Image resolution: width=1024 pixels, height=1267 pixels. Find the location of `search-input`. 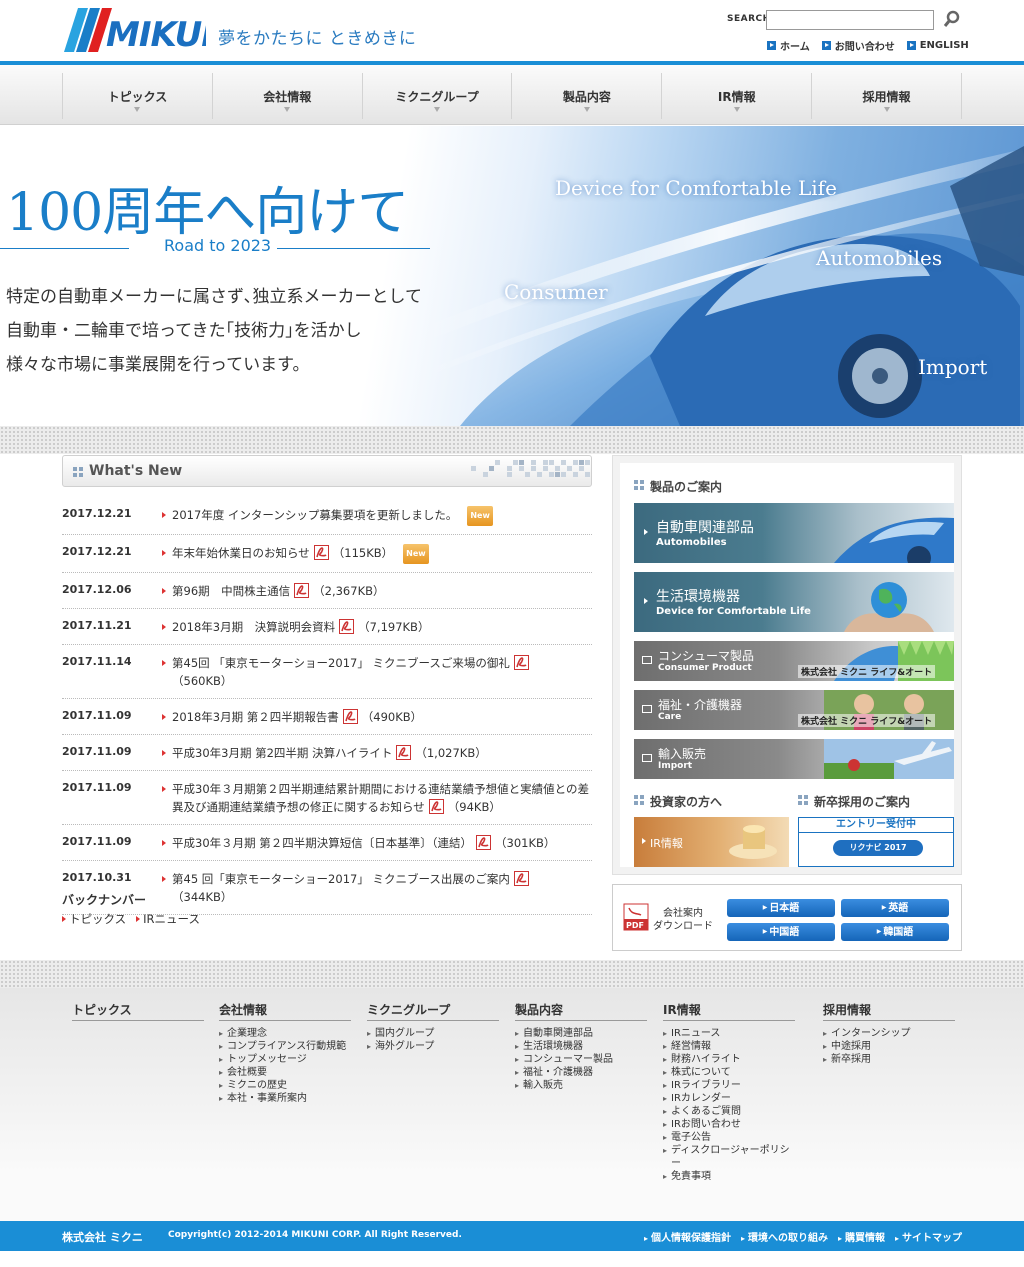

search-input is located at coordinates (850, 20).